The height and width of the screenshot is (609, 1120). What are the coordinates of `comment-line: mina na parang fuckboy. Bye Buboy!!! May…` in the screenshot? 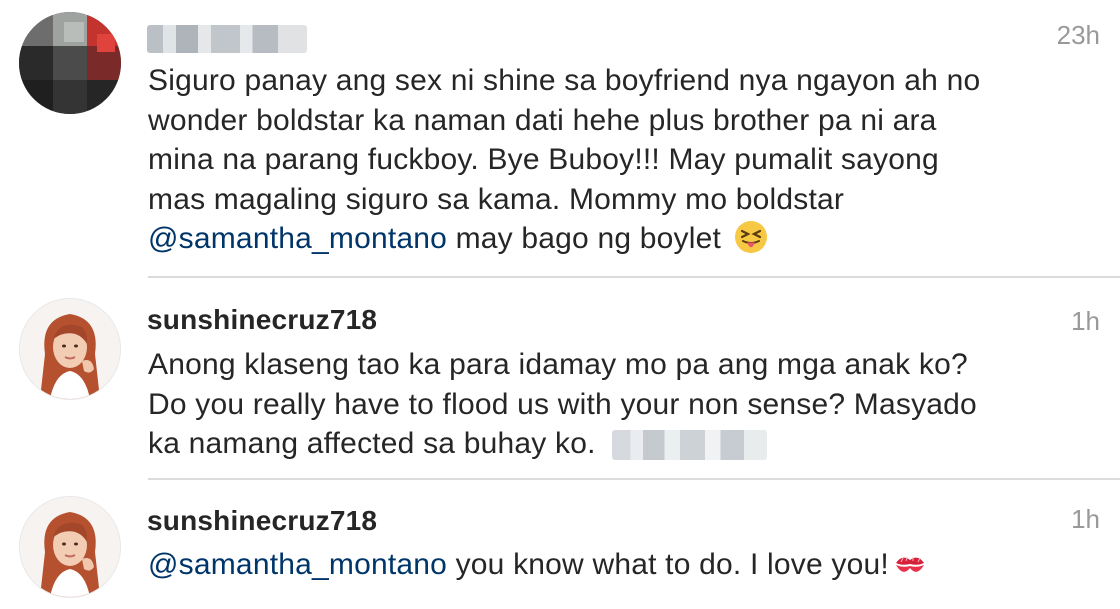 It's located at (543, 159).